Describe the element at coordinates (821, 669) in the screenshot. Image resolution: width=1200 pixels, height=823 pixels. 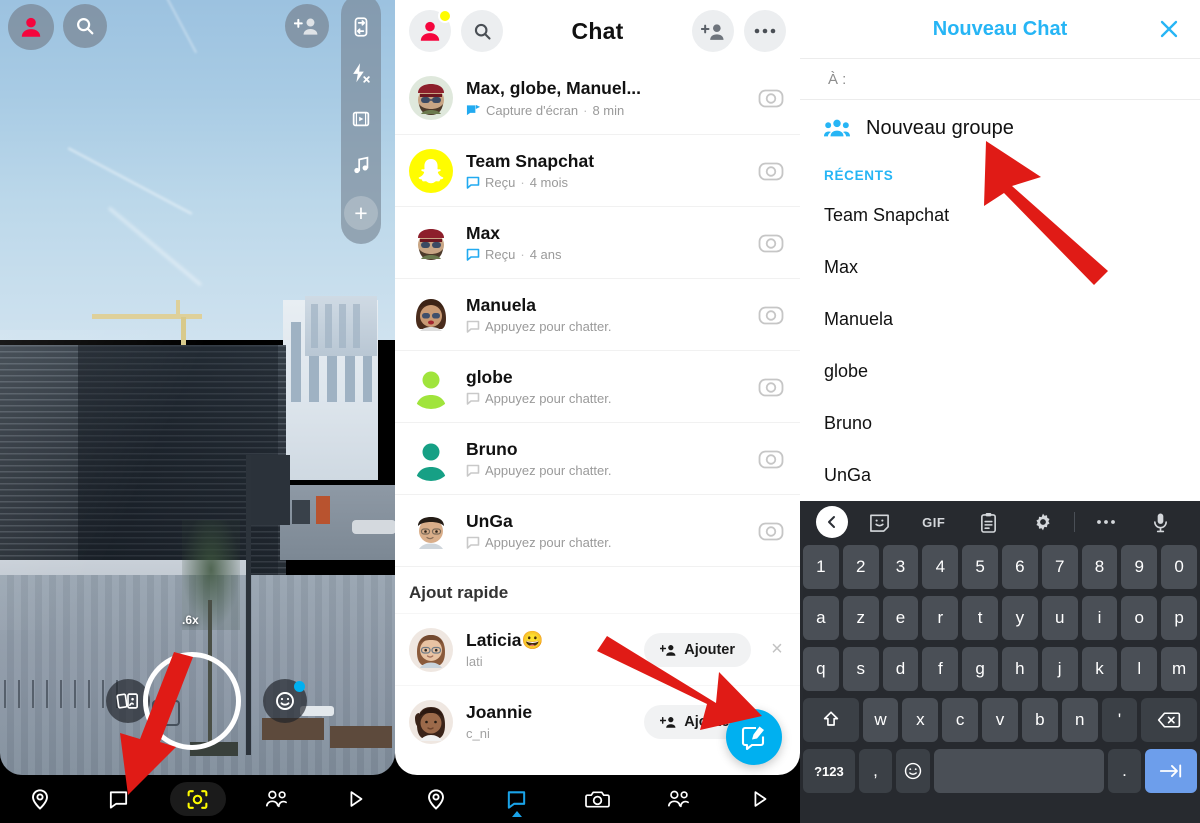
I see `key: q` at that location.